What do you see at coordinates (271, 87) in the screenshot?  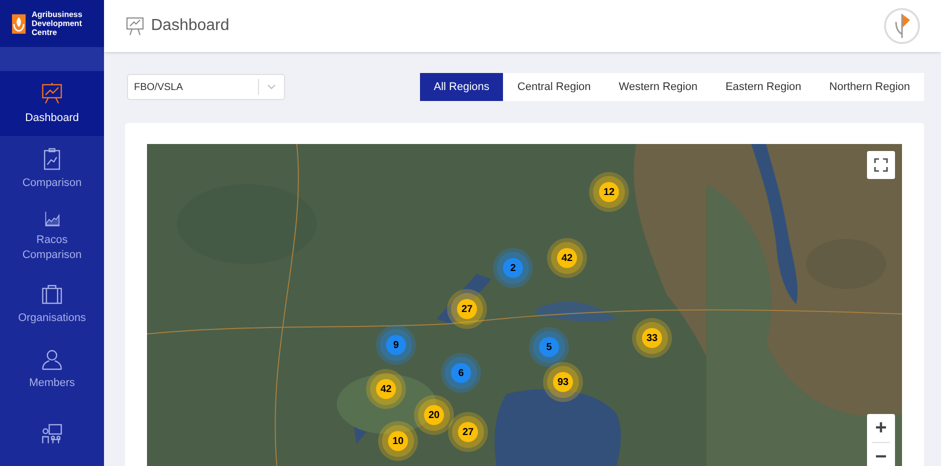 I see `chevron-down-icon` at bounding box center [271, 87].